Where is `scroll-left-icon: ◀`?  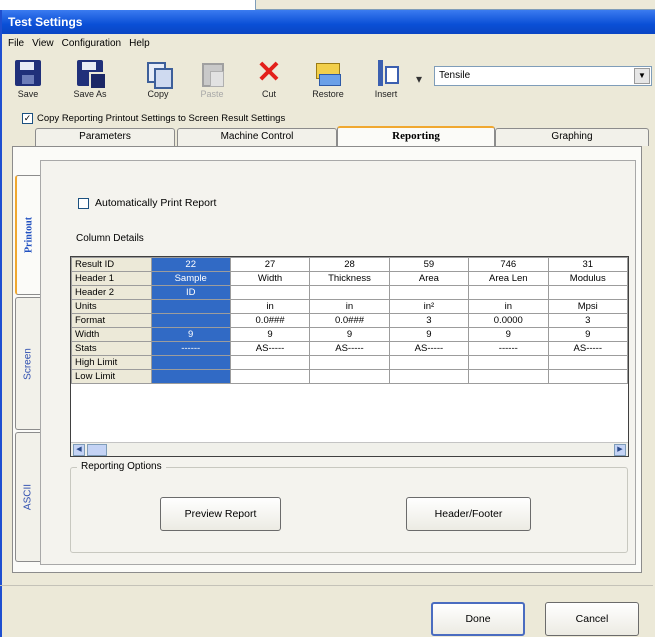 scroll-left-icon: ◀ is located at coordinates (79, 450).